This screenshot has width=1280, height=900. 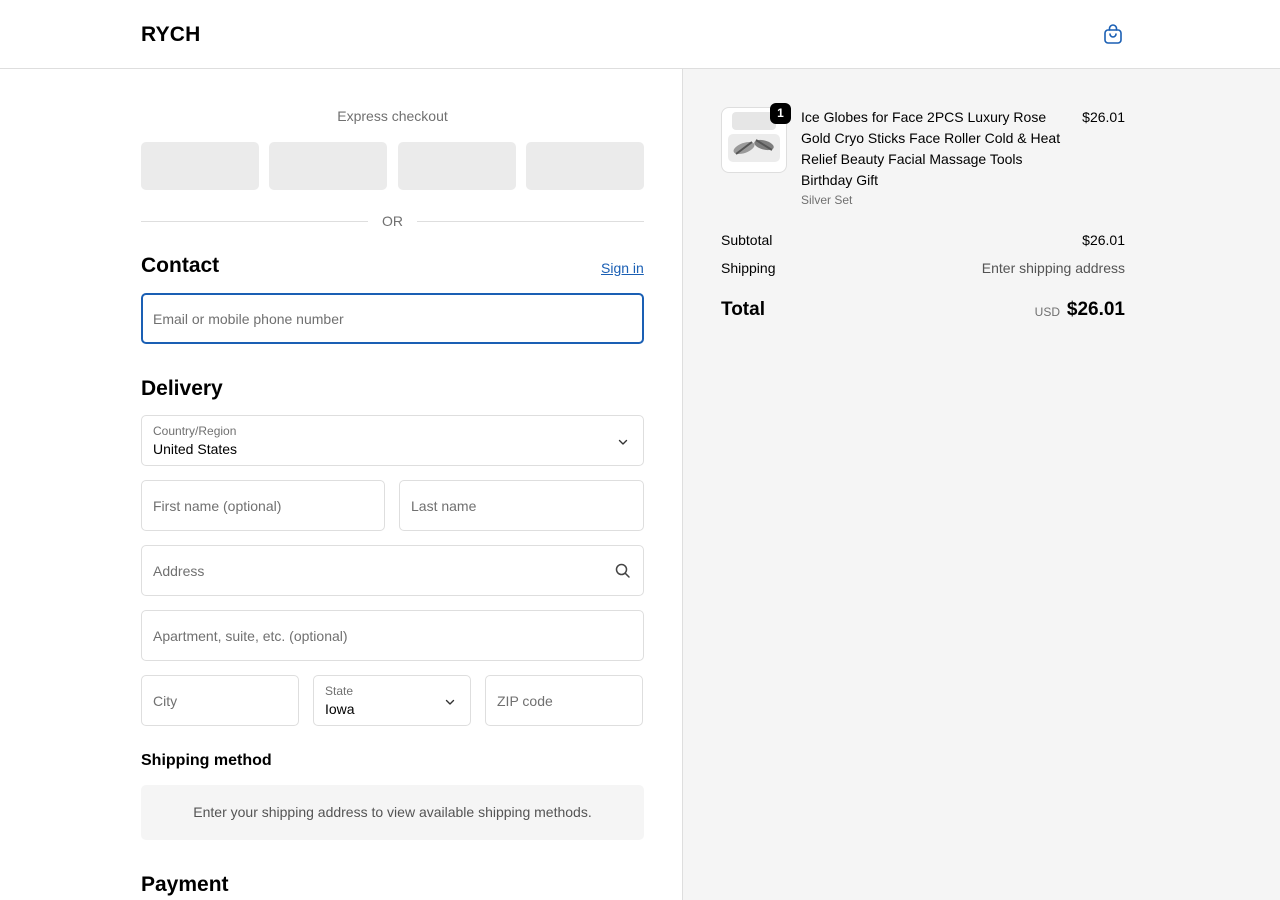 What do you see at coordinates (195, 431) in the screenshot?
I see `country-label: Country/Region` at bounding box center [195, 431].